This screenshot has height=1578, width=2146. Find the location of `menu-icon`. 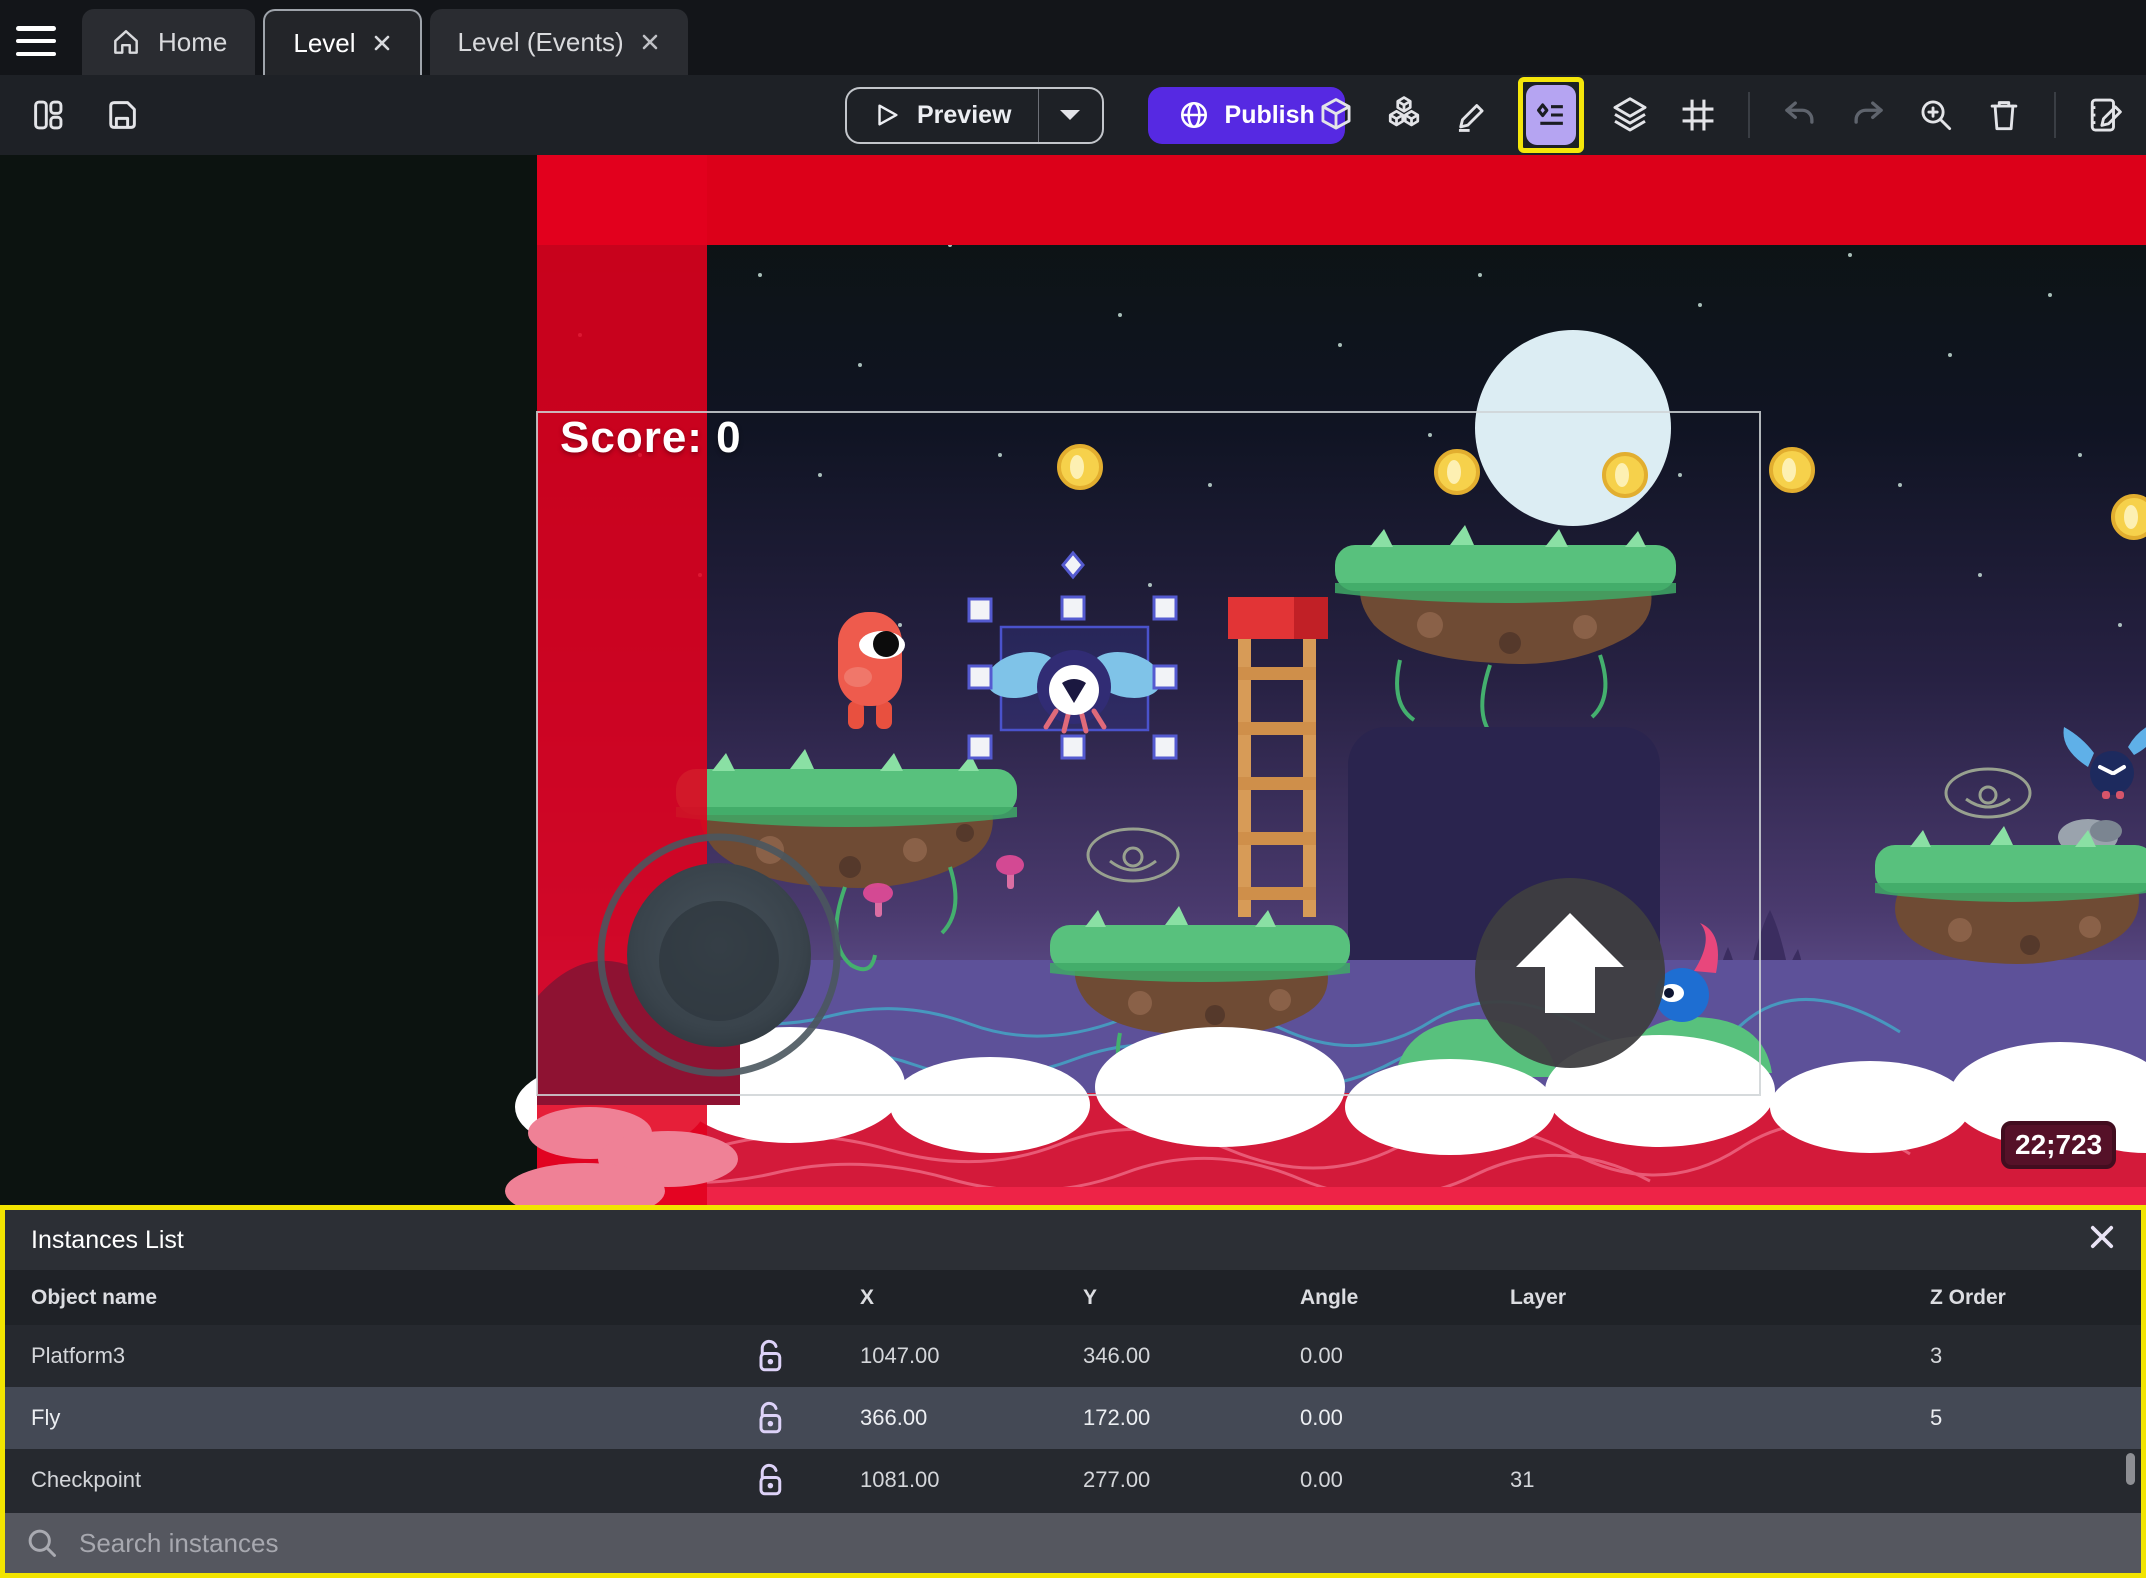

menu-icon is located at coordinates (38, 41).